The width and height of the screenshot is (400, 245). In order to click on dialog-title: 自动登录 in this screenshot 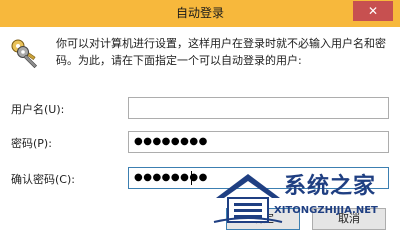, I will do `click(199, 13)`.